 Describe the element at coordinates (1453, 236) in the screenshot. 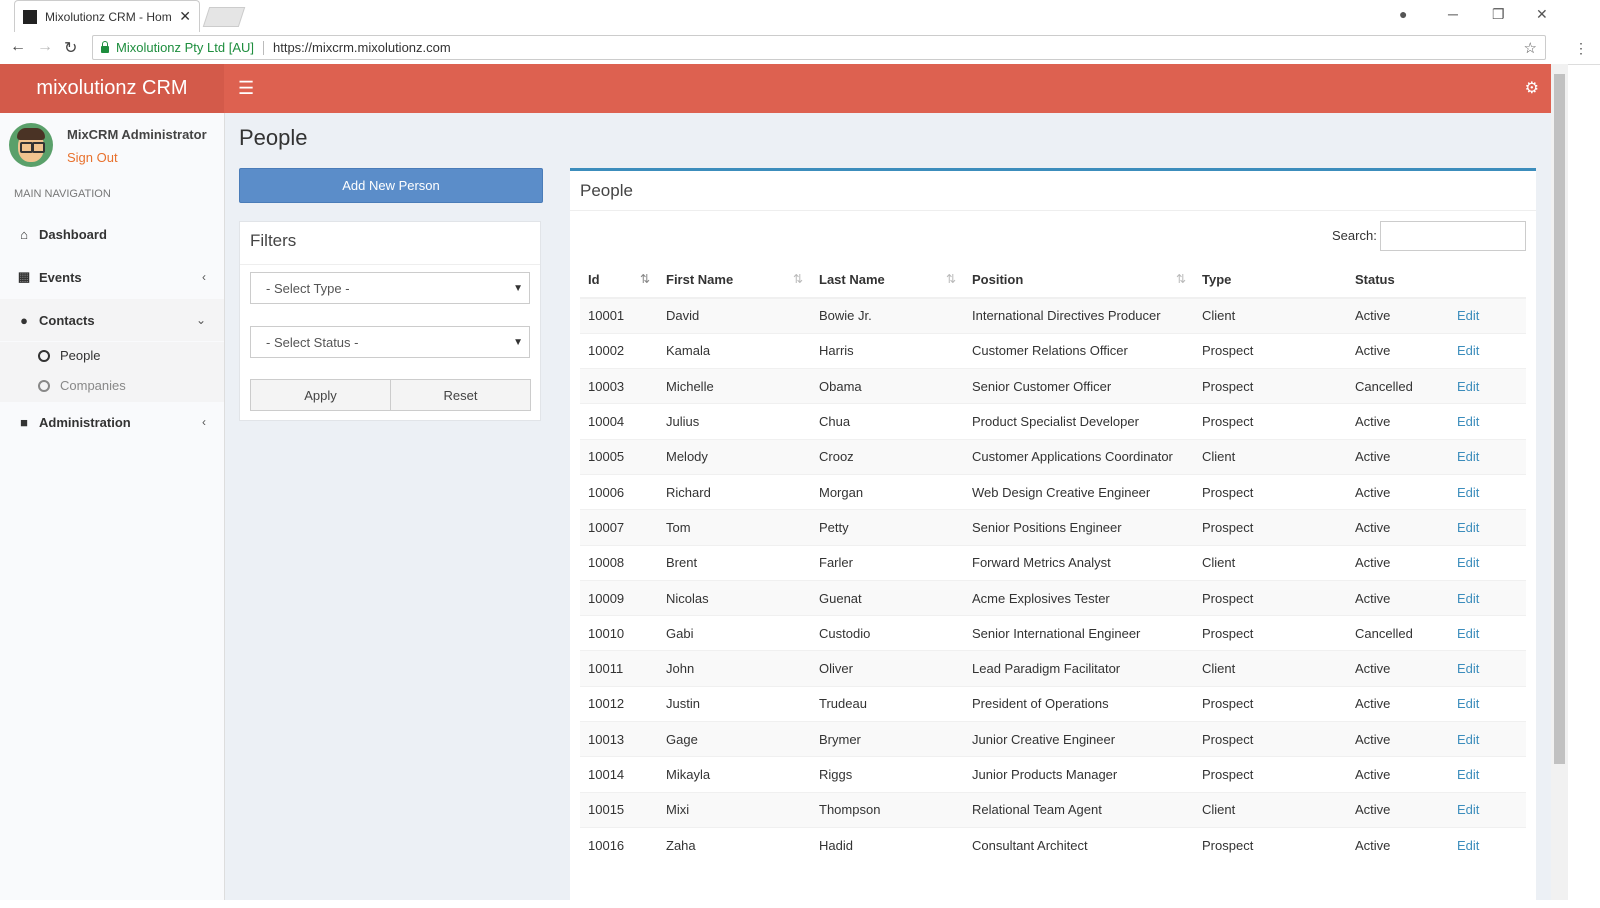

I see `search-input` at that location.